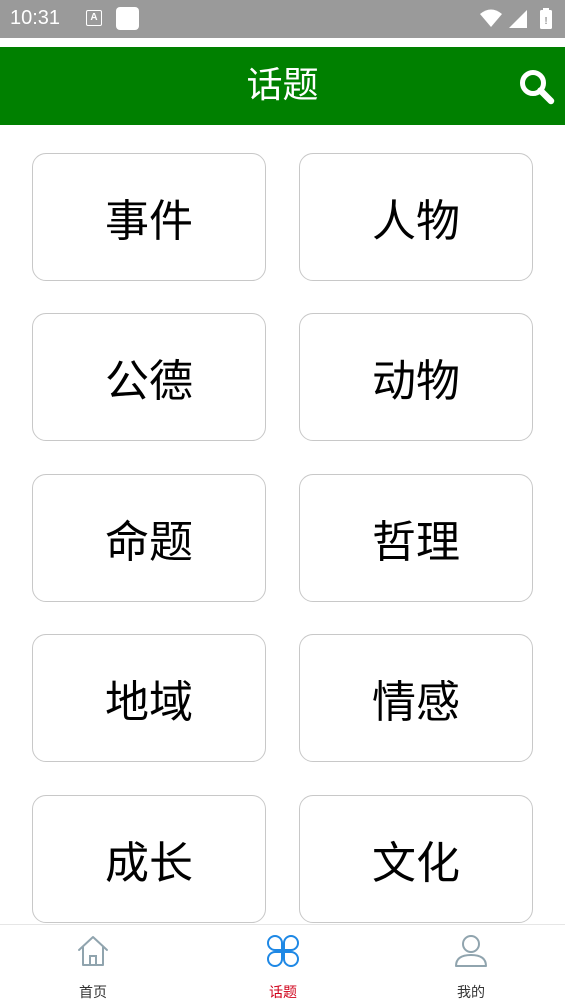  What do you see at coordinates (93, 993) in the screenshot?
I see `nav-label-home: 首页` at bounding box center [93, 993].